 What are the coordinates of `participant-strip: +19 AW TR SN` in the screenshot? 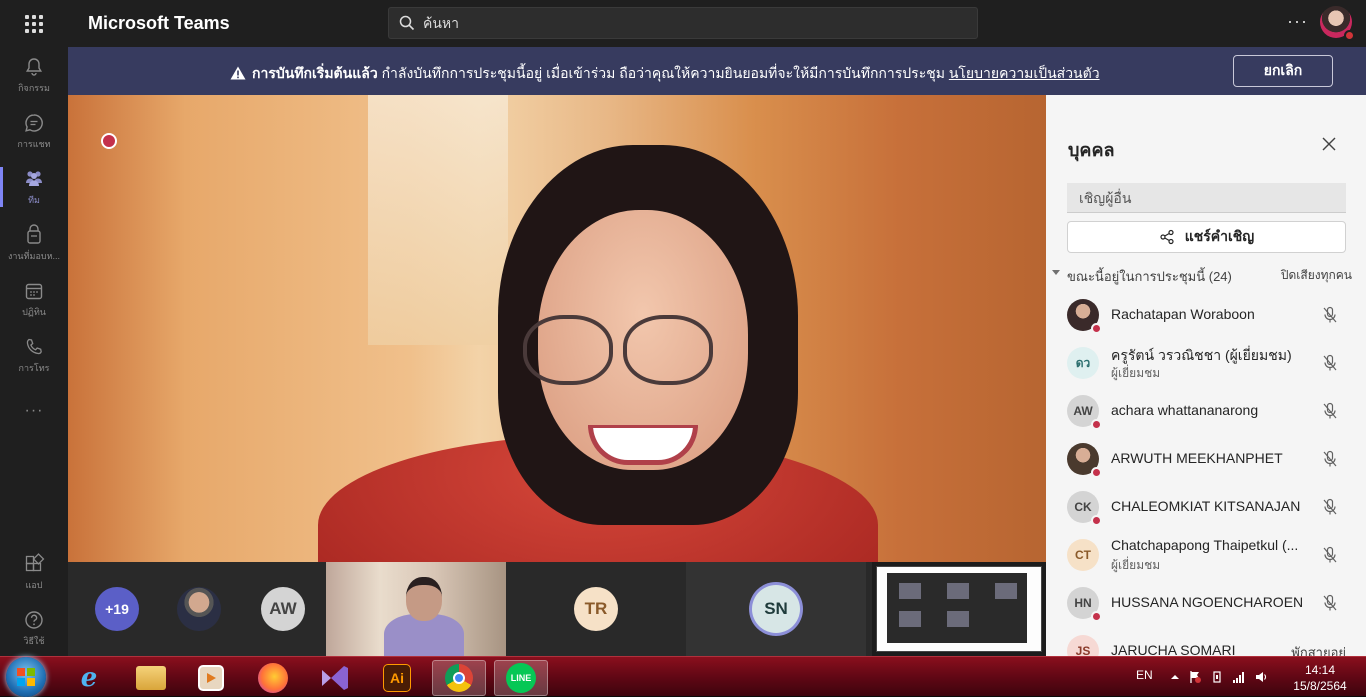 It's located at (557, 609).